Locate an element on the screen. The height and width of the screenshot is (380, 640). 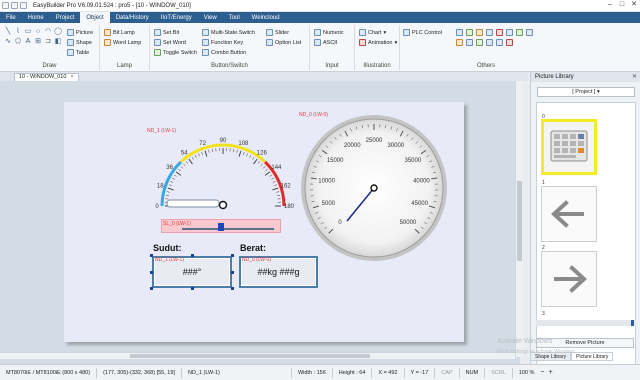
function-key-button: Function Key is located at coordinates (222, 42).